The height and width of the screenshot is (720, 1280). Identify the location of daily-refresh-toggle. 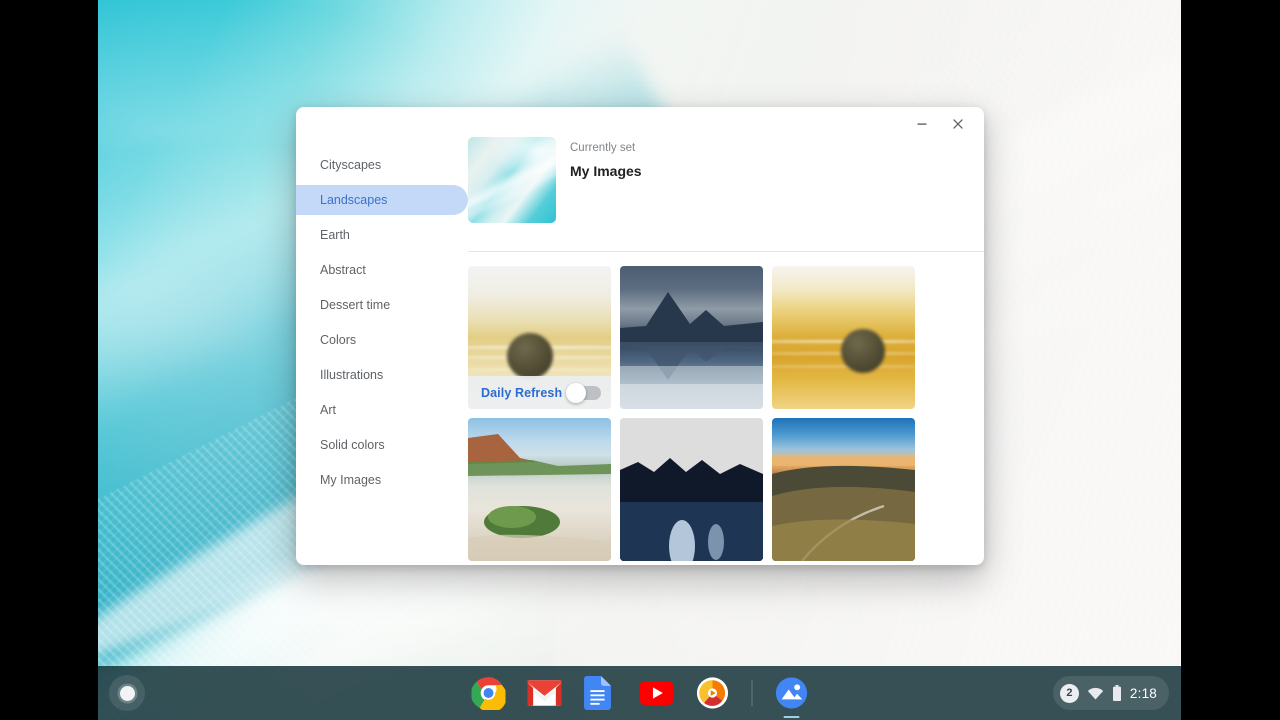
(583, 392).